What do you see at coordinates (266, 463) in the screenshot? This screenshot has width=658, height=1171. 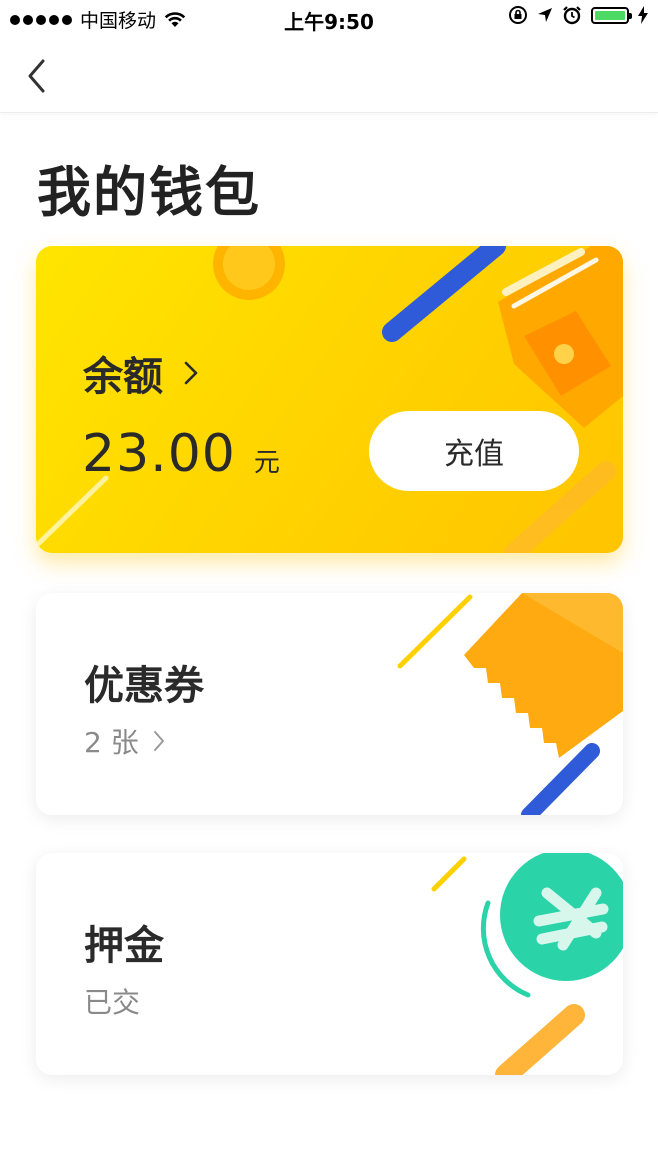 I see `balance-unit: 元` at bounding box center [266, 463].